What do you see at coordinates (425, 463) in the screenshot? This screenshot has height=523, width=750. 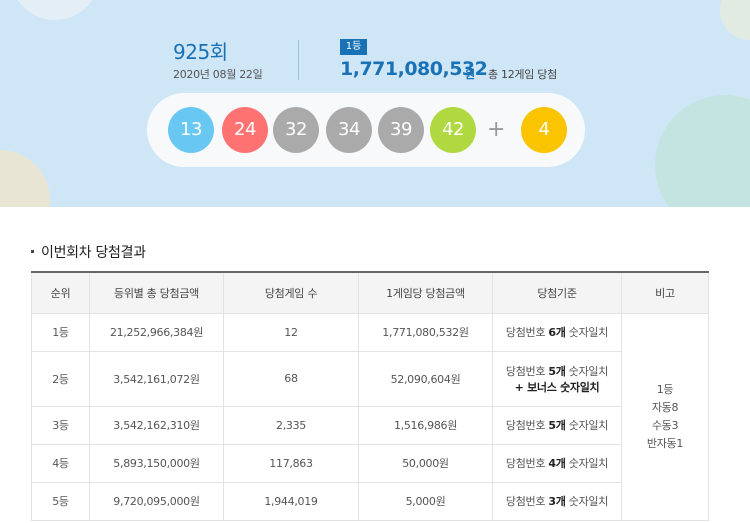 I see `cell-prize-per-game: 50,000원` at bounding box center [425, 463].